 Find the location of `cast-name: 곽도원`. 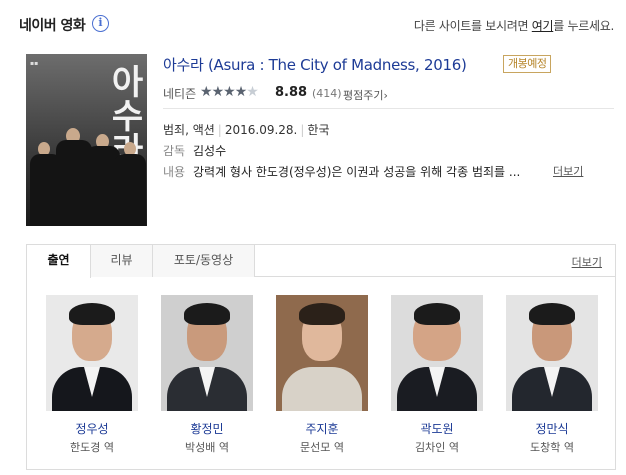

cast-name: 곽도원 is located at coordinates (437, 428).